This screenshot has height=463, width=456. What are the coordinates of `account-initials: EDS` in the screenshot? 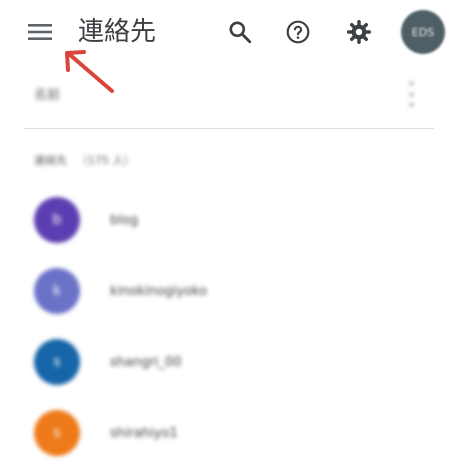 It's located at (423, 32).